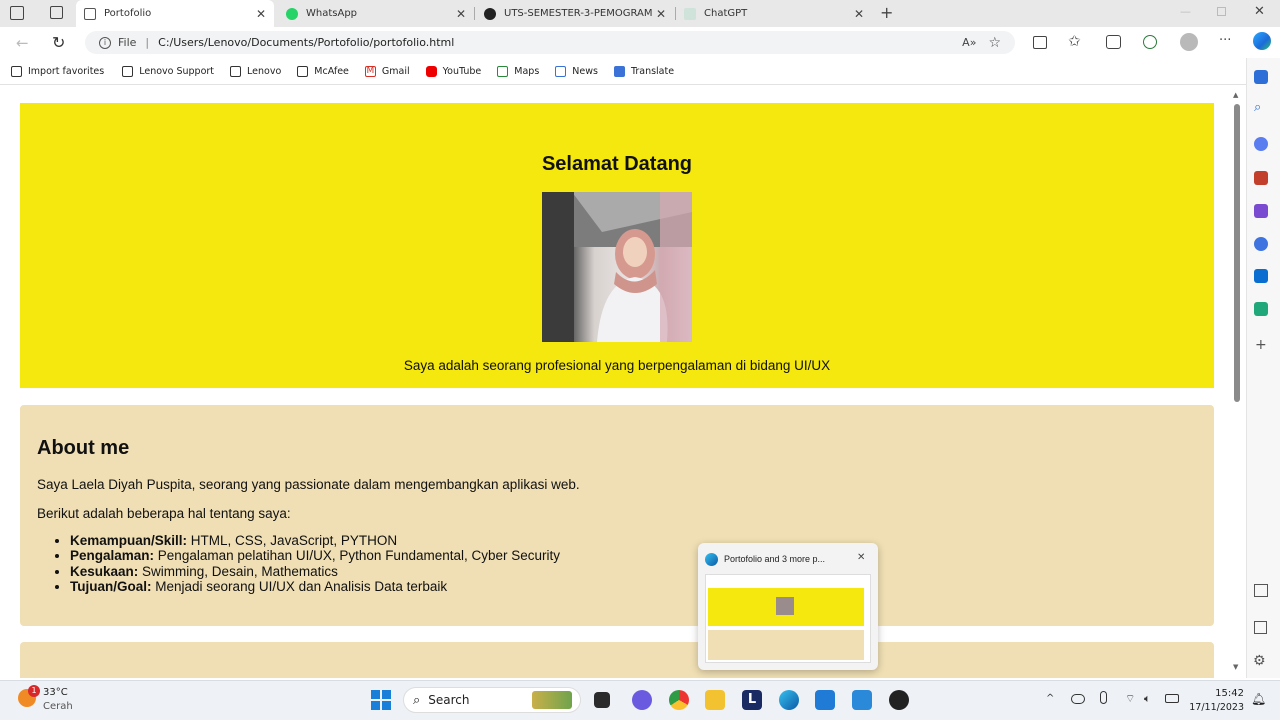 This screenshot has height=720, width=1280. What do you see at coordinates (1130, 699) in the screenshot?
I see `wifi-icon: ⌔` at bounding box center [1130, 699].